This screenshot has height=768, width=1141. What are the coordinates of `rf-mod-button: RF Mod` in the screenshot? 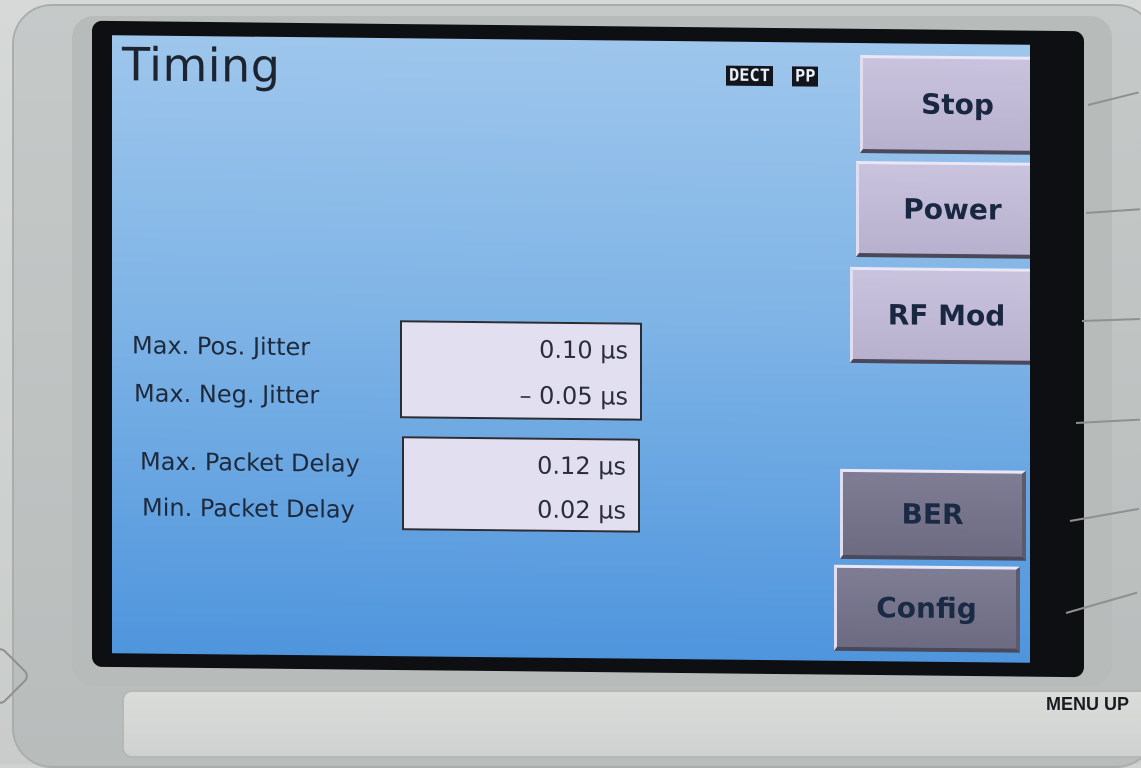 It's located at (940, 315).